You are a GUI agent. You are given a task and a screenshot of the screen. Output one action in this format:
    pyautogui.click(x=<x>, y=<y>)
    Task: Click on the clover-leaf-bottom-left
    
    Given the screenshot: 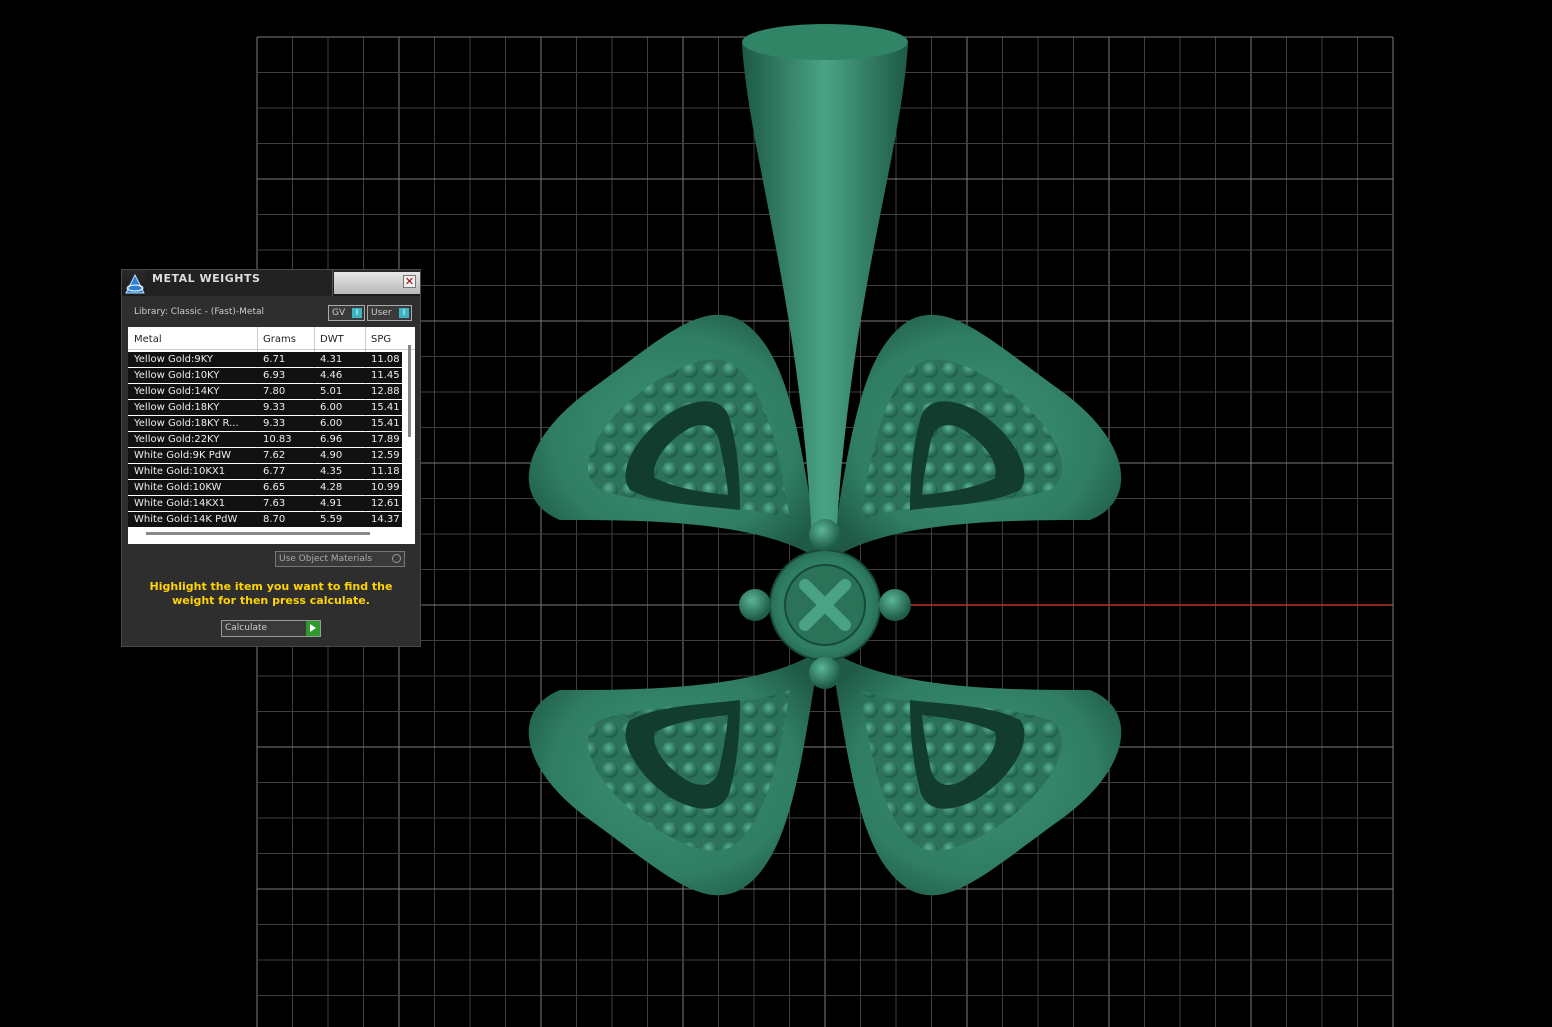 What is the action you would take?
    pyautogui.click(x=674, y=773)
    